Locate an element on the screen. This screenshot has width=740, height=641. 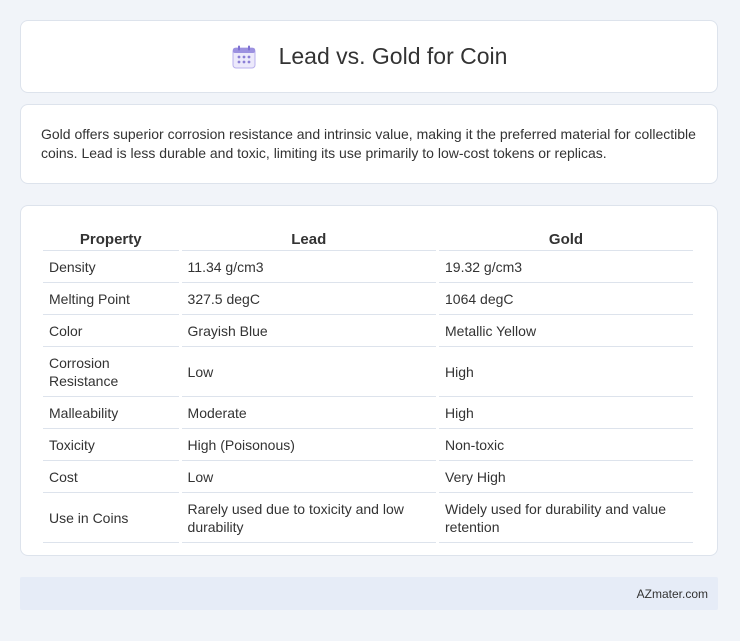
property-cell: Corrosion Resistance is located at coordinates (111, 372).